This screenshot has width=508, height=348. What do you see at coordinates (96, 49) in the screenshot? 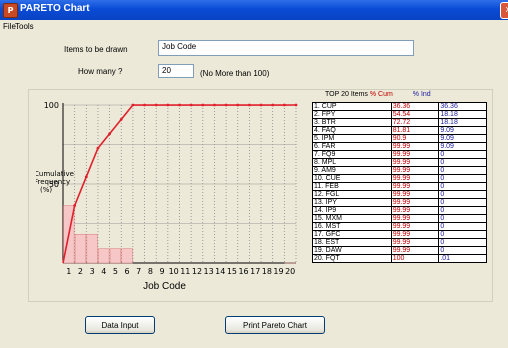
I see `items-to-draw-label: Items to be drawn` at bounding box center [96, 49].